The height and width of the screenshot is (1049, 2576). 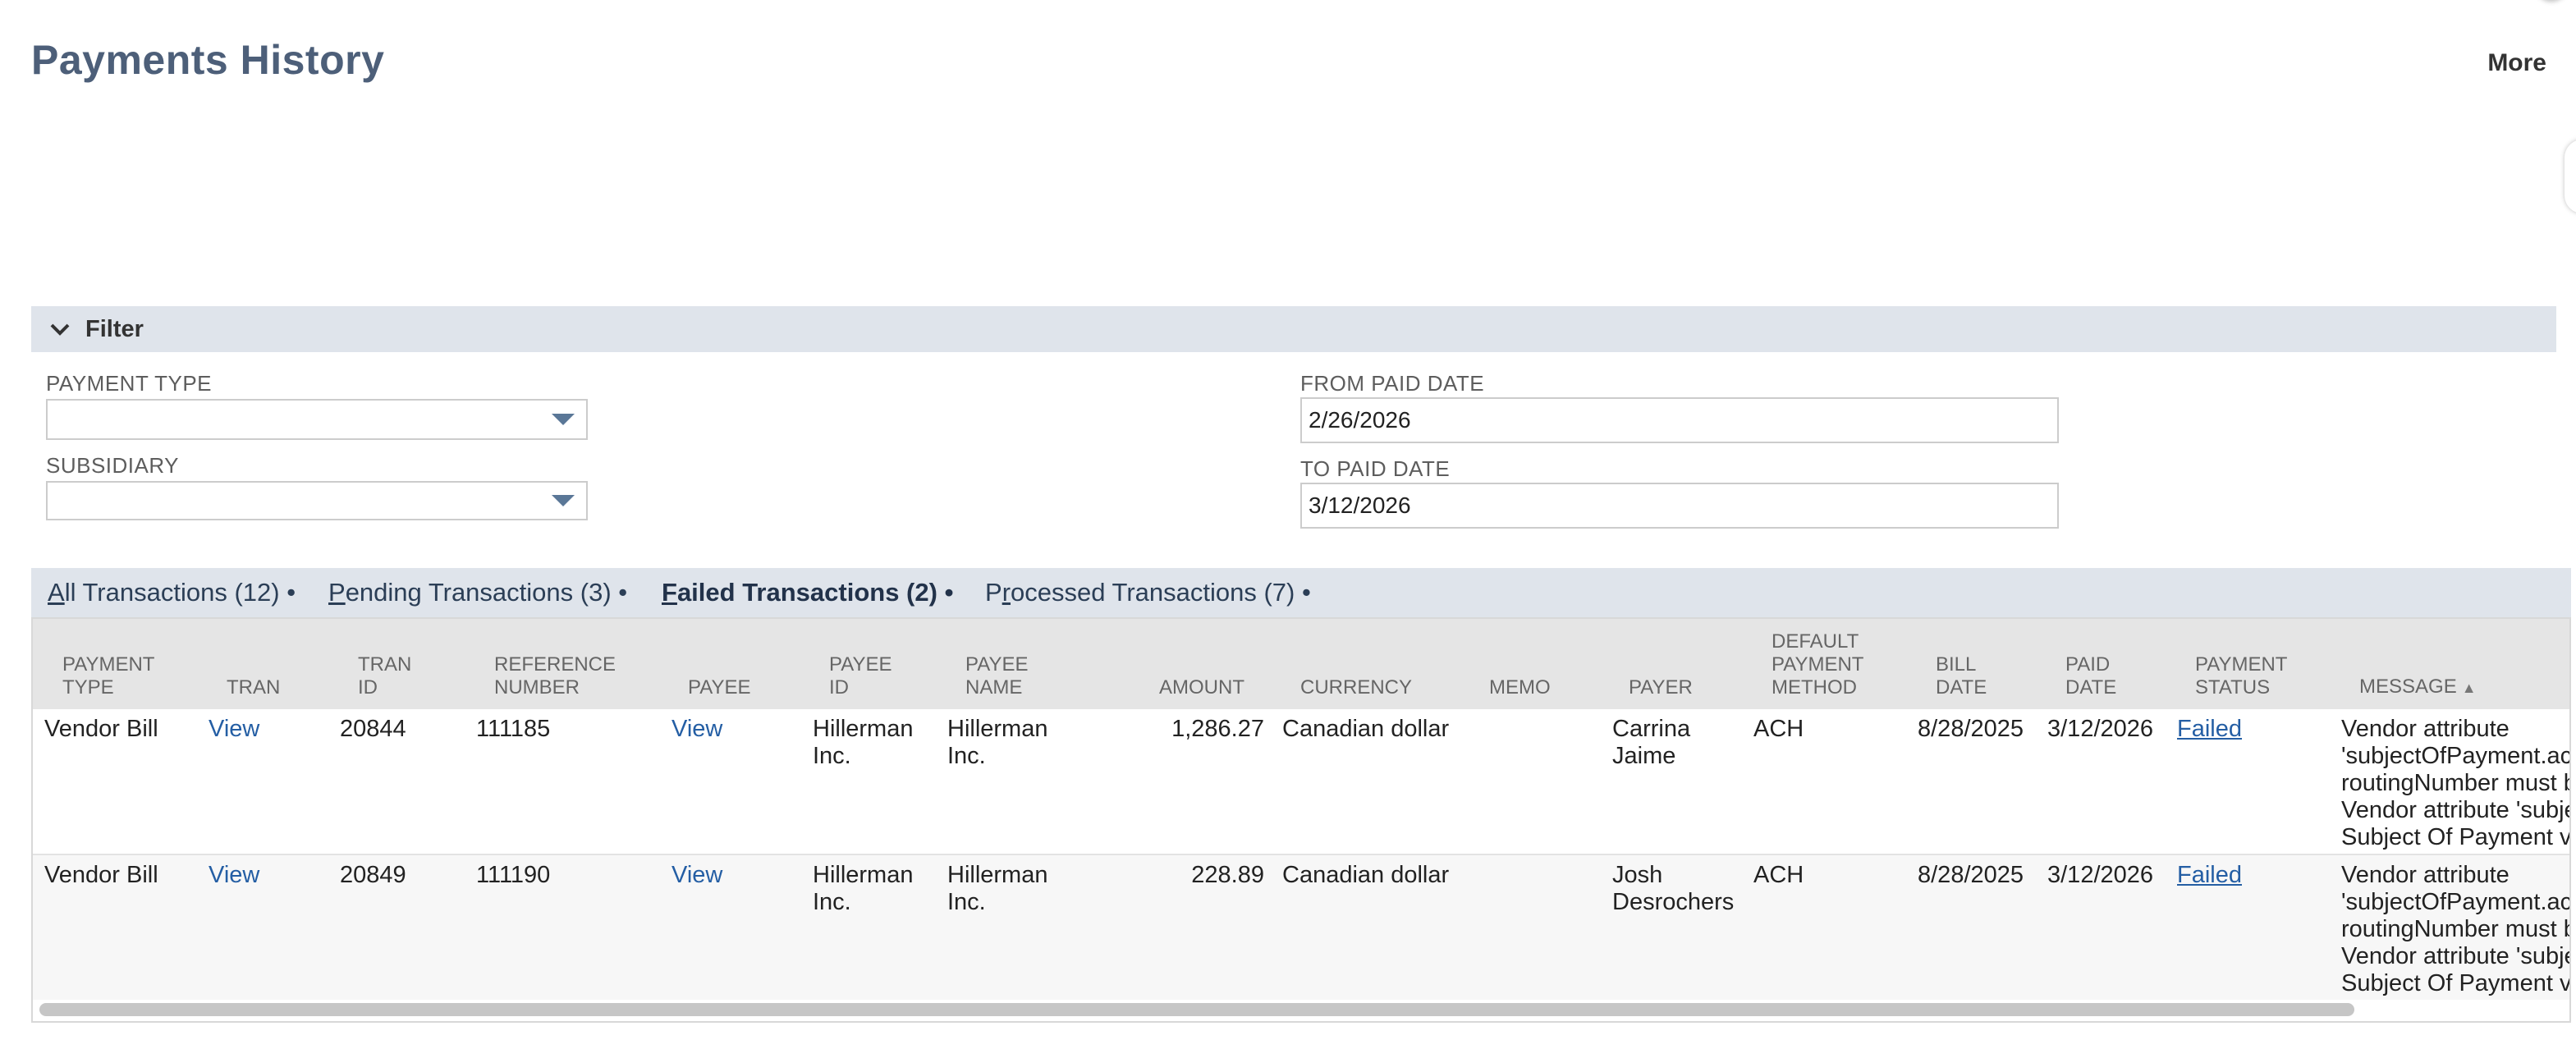 What do you see at coordinates (129, 383) in the screenshot?
I see `payment-type-label: PAYMENT TYPE` at bounding box center [129, 383].